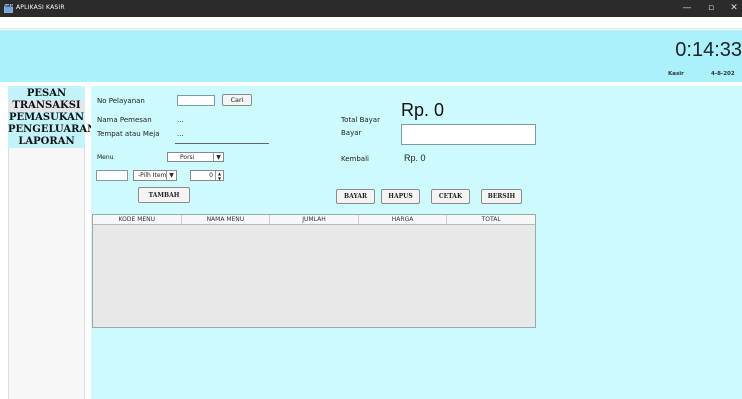 The width and height of the screenshot is (742, 399). Describe the element at coordinates (137, 219) in the screenshot. I see `column-header-kode-menu: KODE MENU` at that location.